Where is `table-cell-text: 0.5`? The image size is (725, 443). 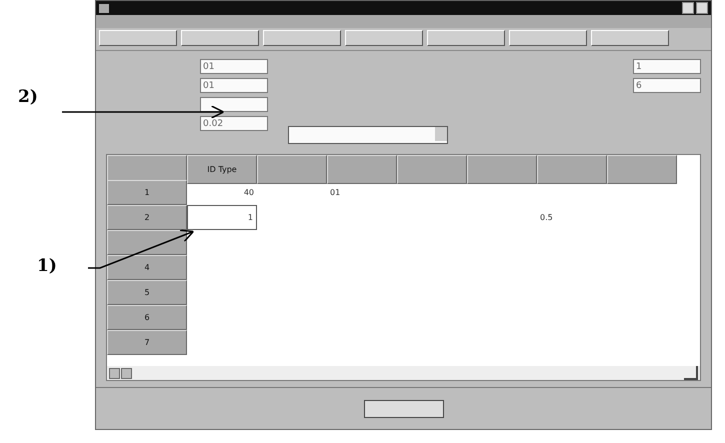
table-cell-text: 0.5 is located at coordinates (546, 218).